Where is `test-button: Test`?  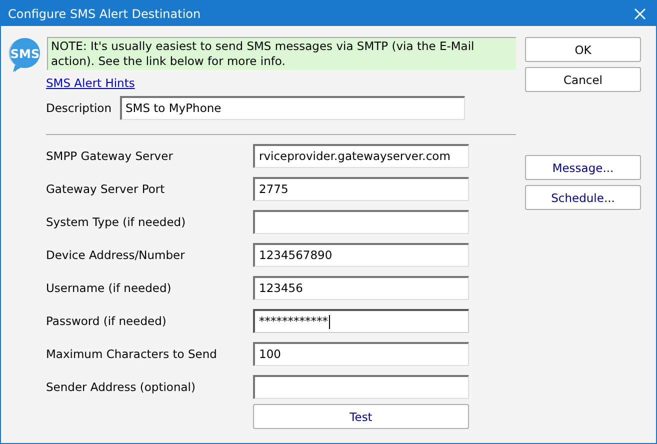
test-button: Test is located at coordinates (361, 416).